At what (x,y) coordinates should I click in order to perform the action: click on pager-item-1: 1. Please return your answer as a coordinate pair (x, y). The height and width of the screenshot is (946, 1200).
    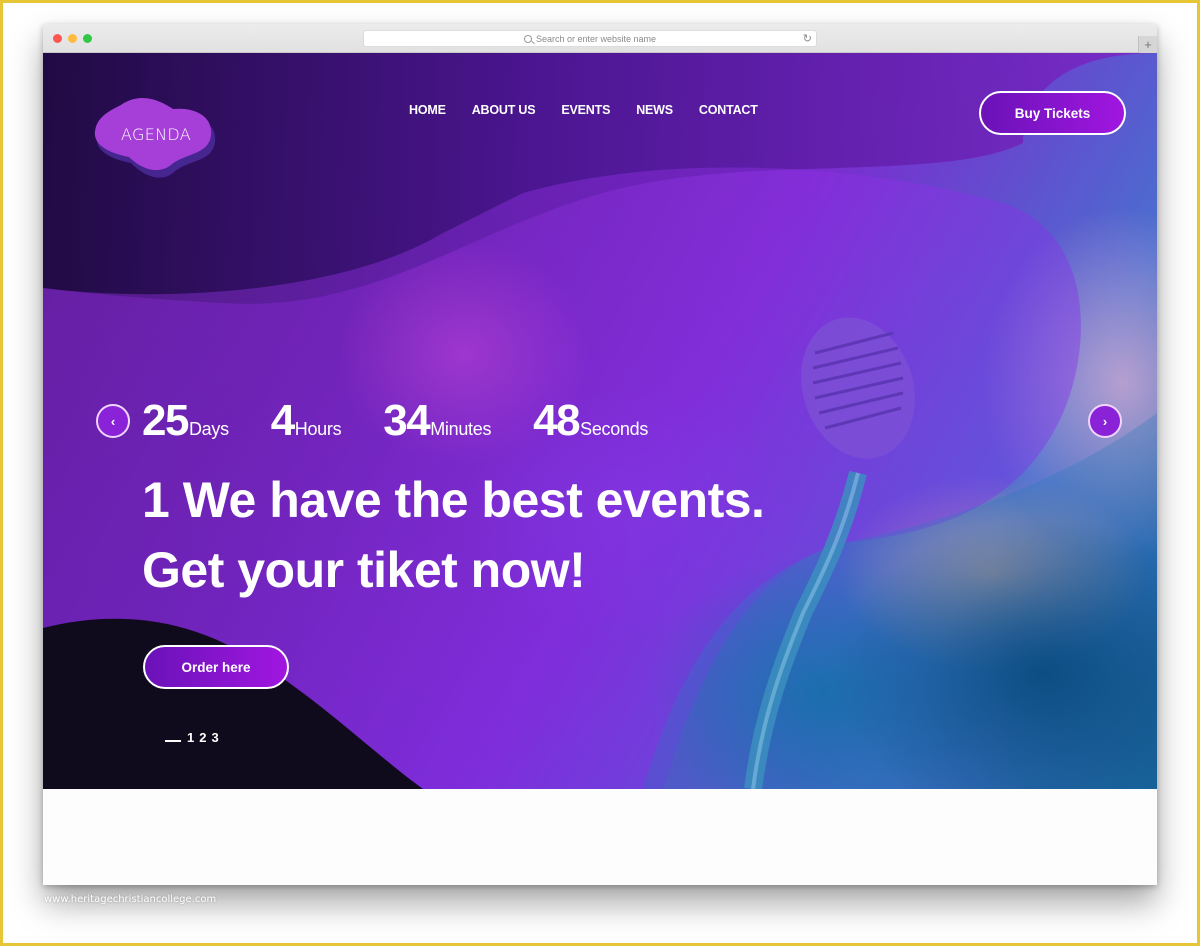
    Looking at the image, I should click on (190, 737).